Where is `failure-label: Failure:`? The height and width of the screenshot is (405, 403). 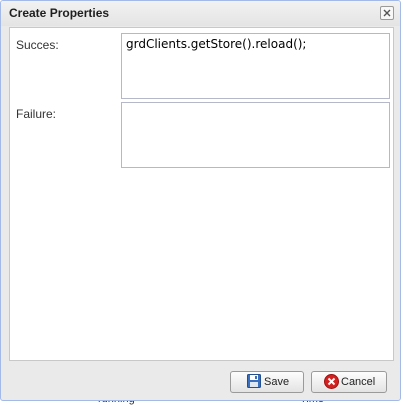 failure-label: Failure: is located at coordinates (36, 114).